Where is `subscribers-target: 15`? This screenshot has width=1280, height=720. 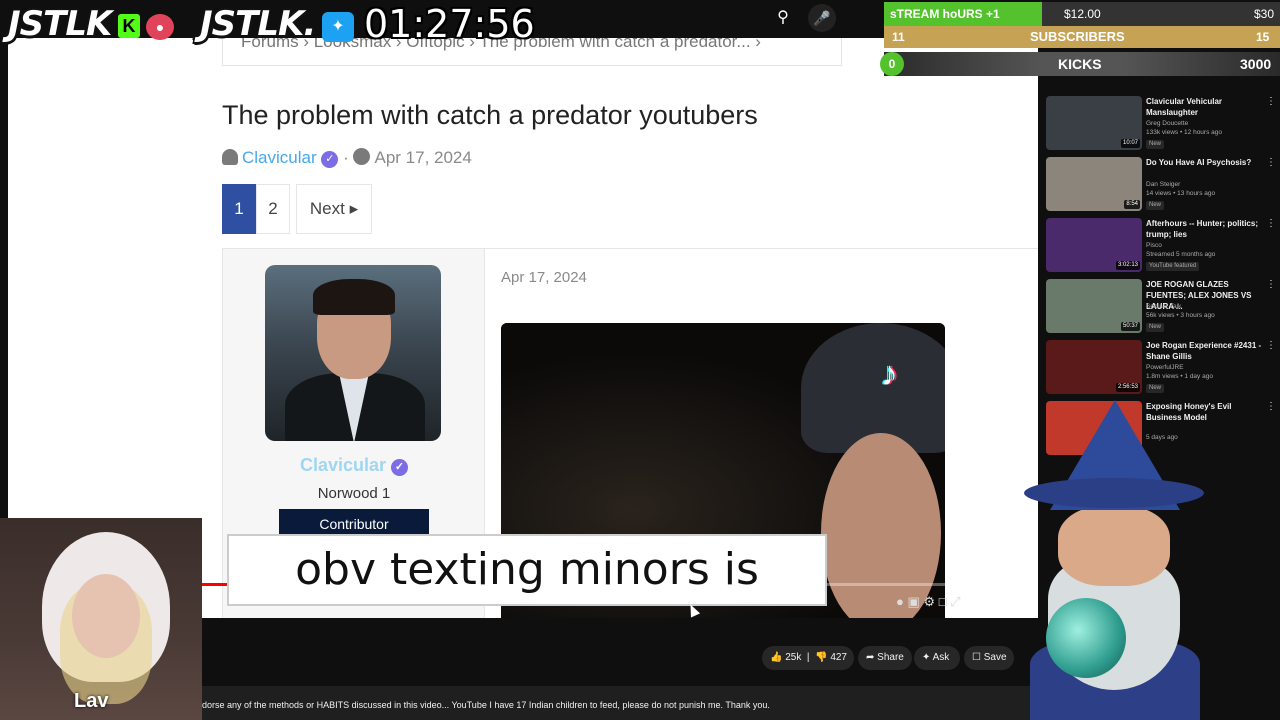 subscribers-target: 15 is located at coordinates (1263, 37).